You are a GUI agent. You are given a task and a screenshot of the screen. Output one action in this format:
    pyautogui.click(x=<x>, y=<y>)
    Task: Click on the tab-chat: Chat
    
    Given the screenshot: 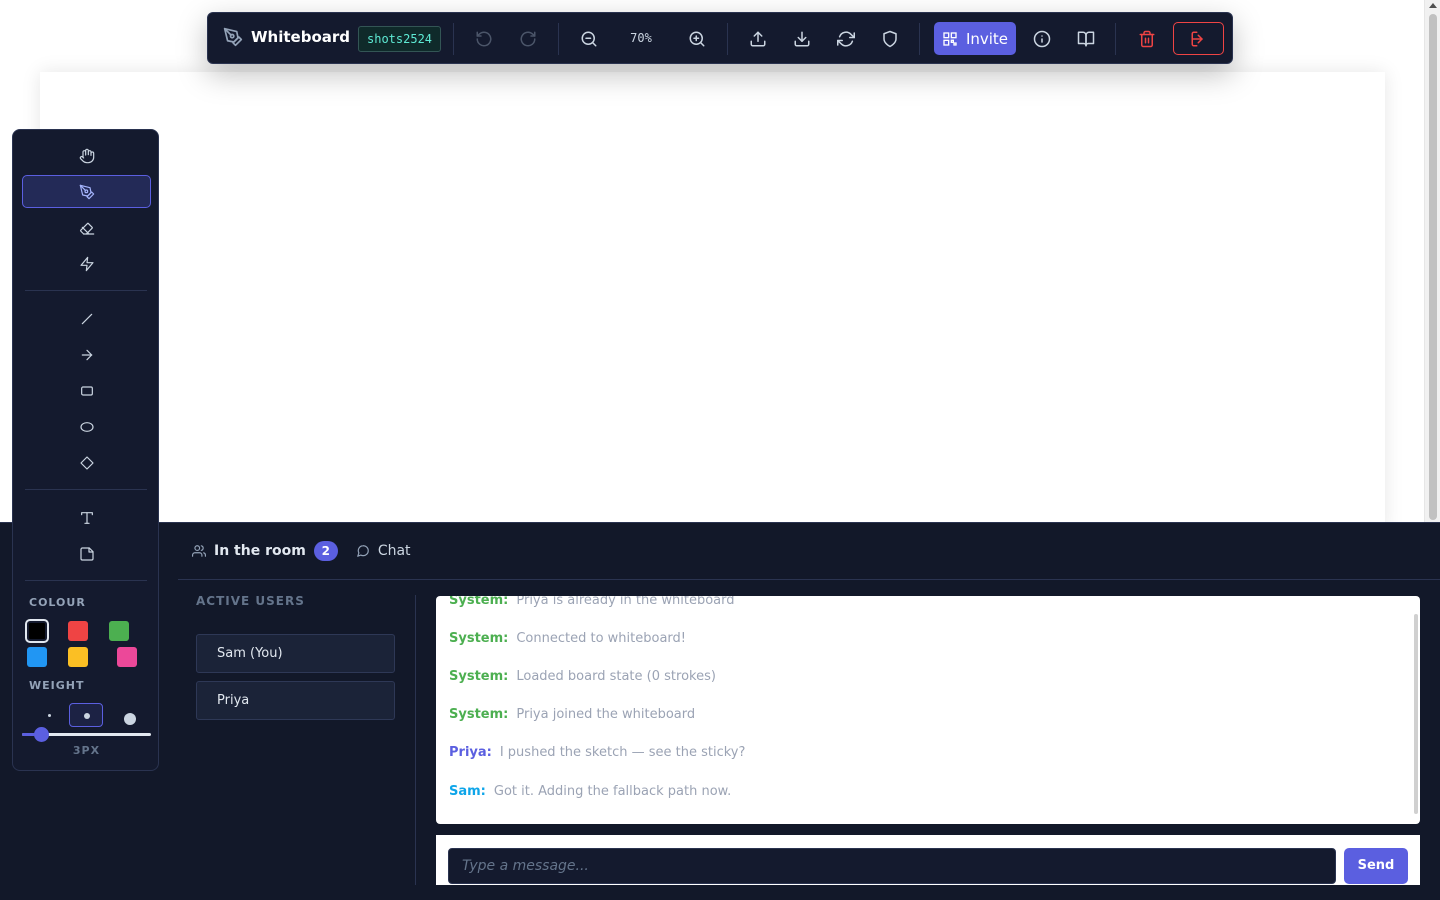 What is the action you would take?
    pyautogui.click(x=383, y=551)
    